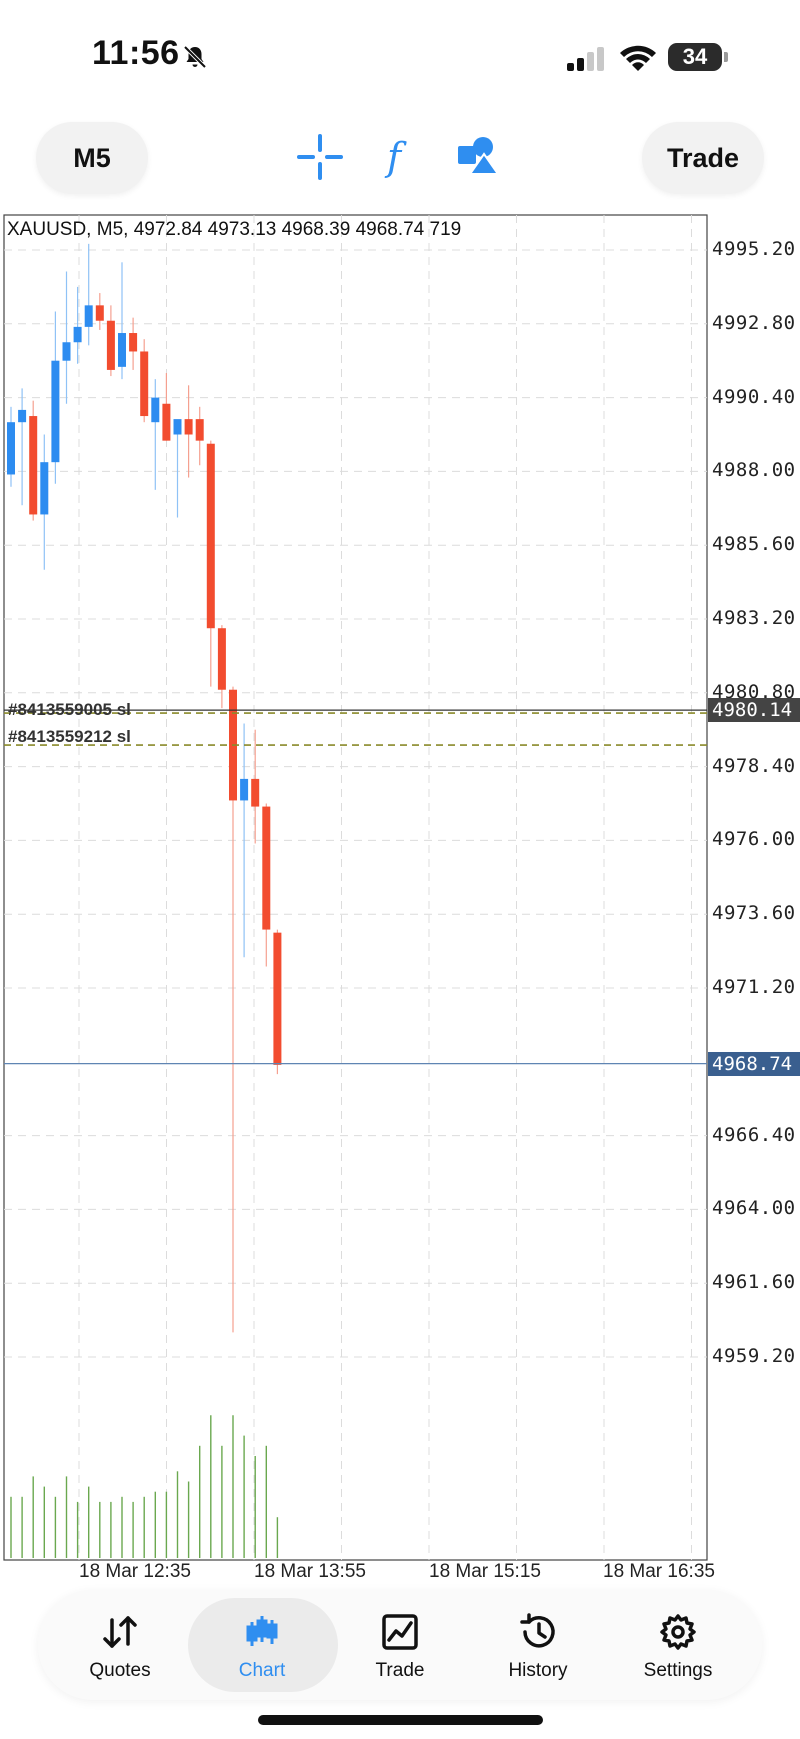 The height and width of the screenshot is (1739, 800). Describe the element at coordinates (754, 1356) in the screenshot. I see `price-scale-label: 4959.20` at that location.